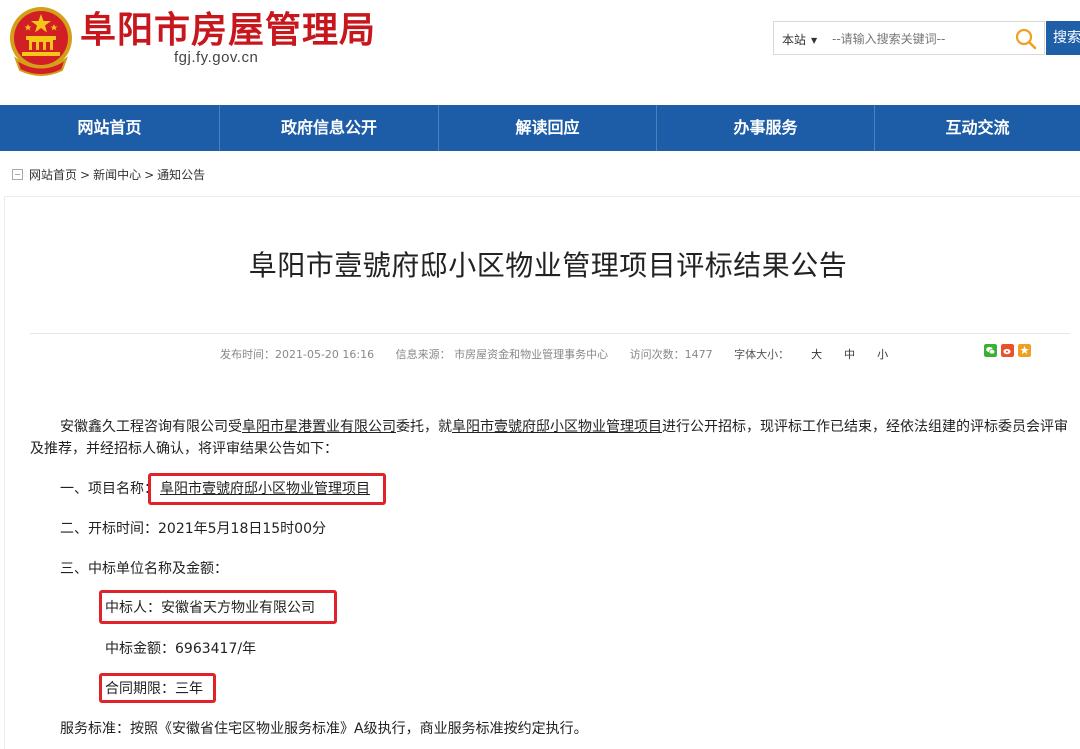 Image resolution: width=1080 pixels, height=749 pixels. What do you see at coordinates (297, 354) in the screenshot?
I see `publish-time: 发布时间：2021-05-20 16:16` at bounding box center [297, 354].